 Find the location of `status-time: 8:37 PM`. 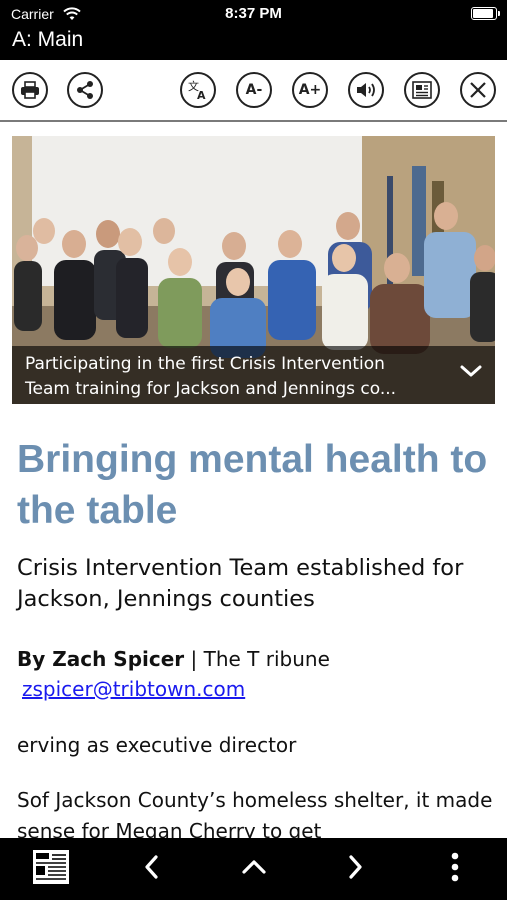

status-time: 8:37 PM is located at coordinates (253, 13).